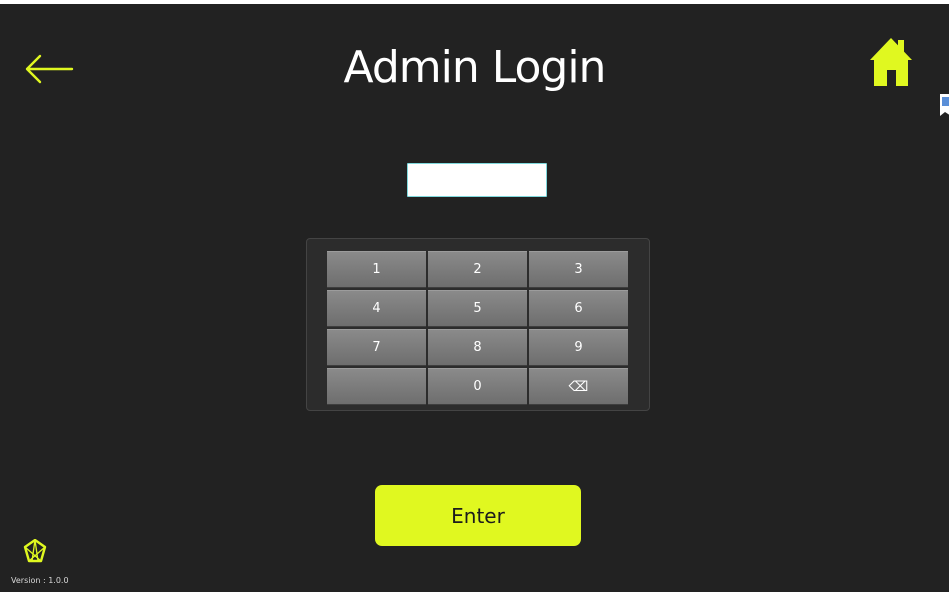 This screenshot has width=949, height=592. I want to click on key-4: 4, so click(376, 308).